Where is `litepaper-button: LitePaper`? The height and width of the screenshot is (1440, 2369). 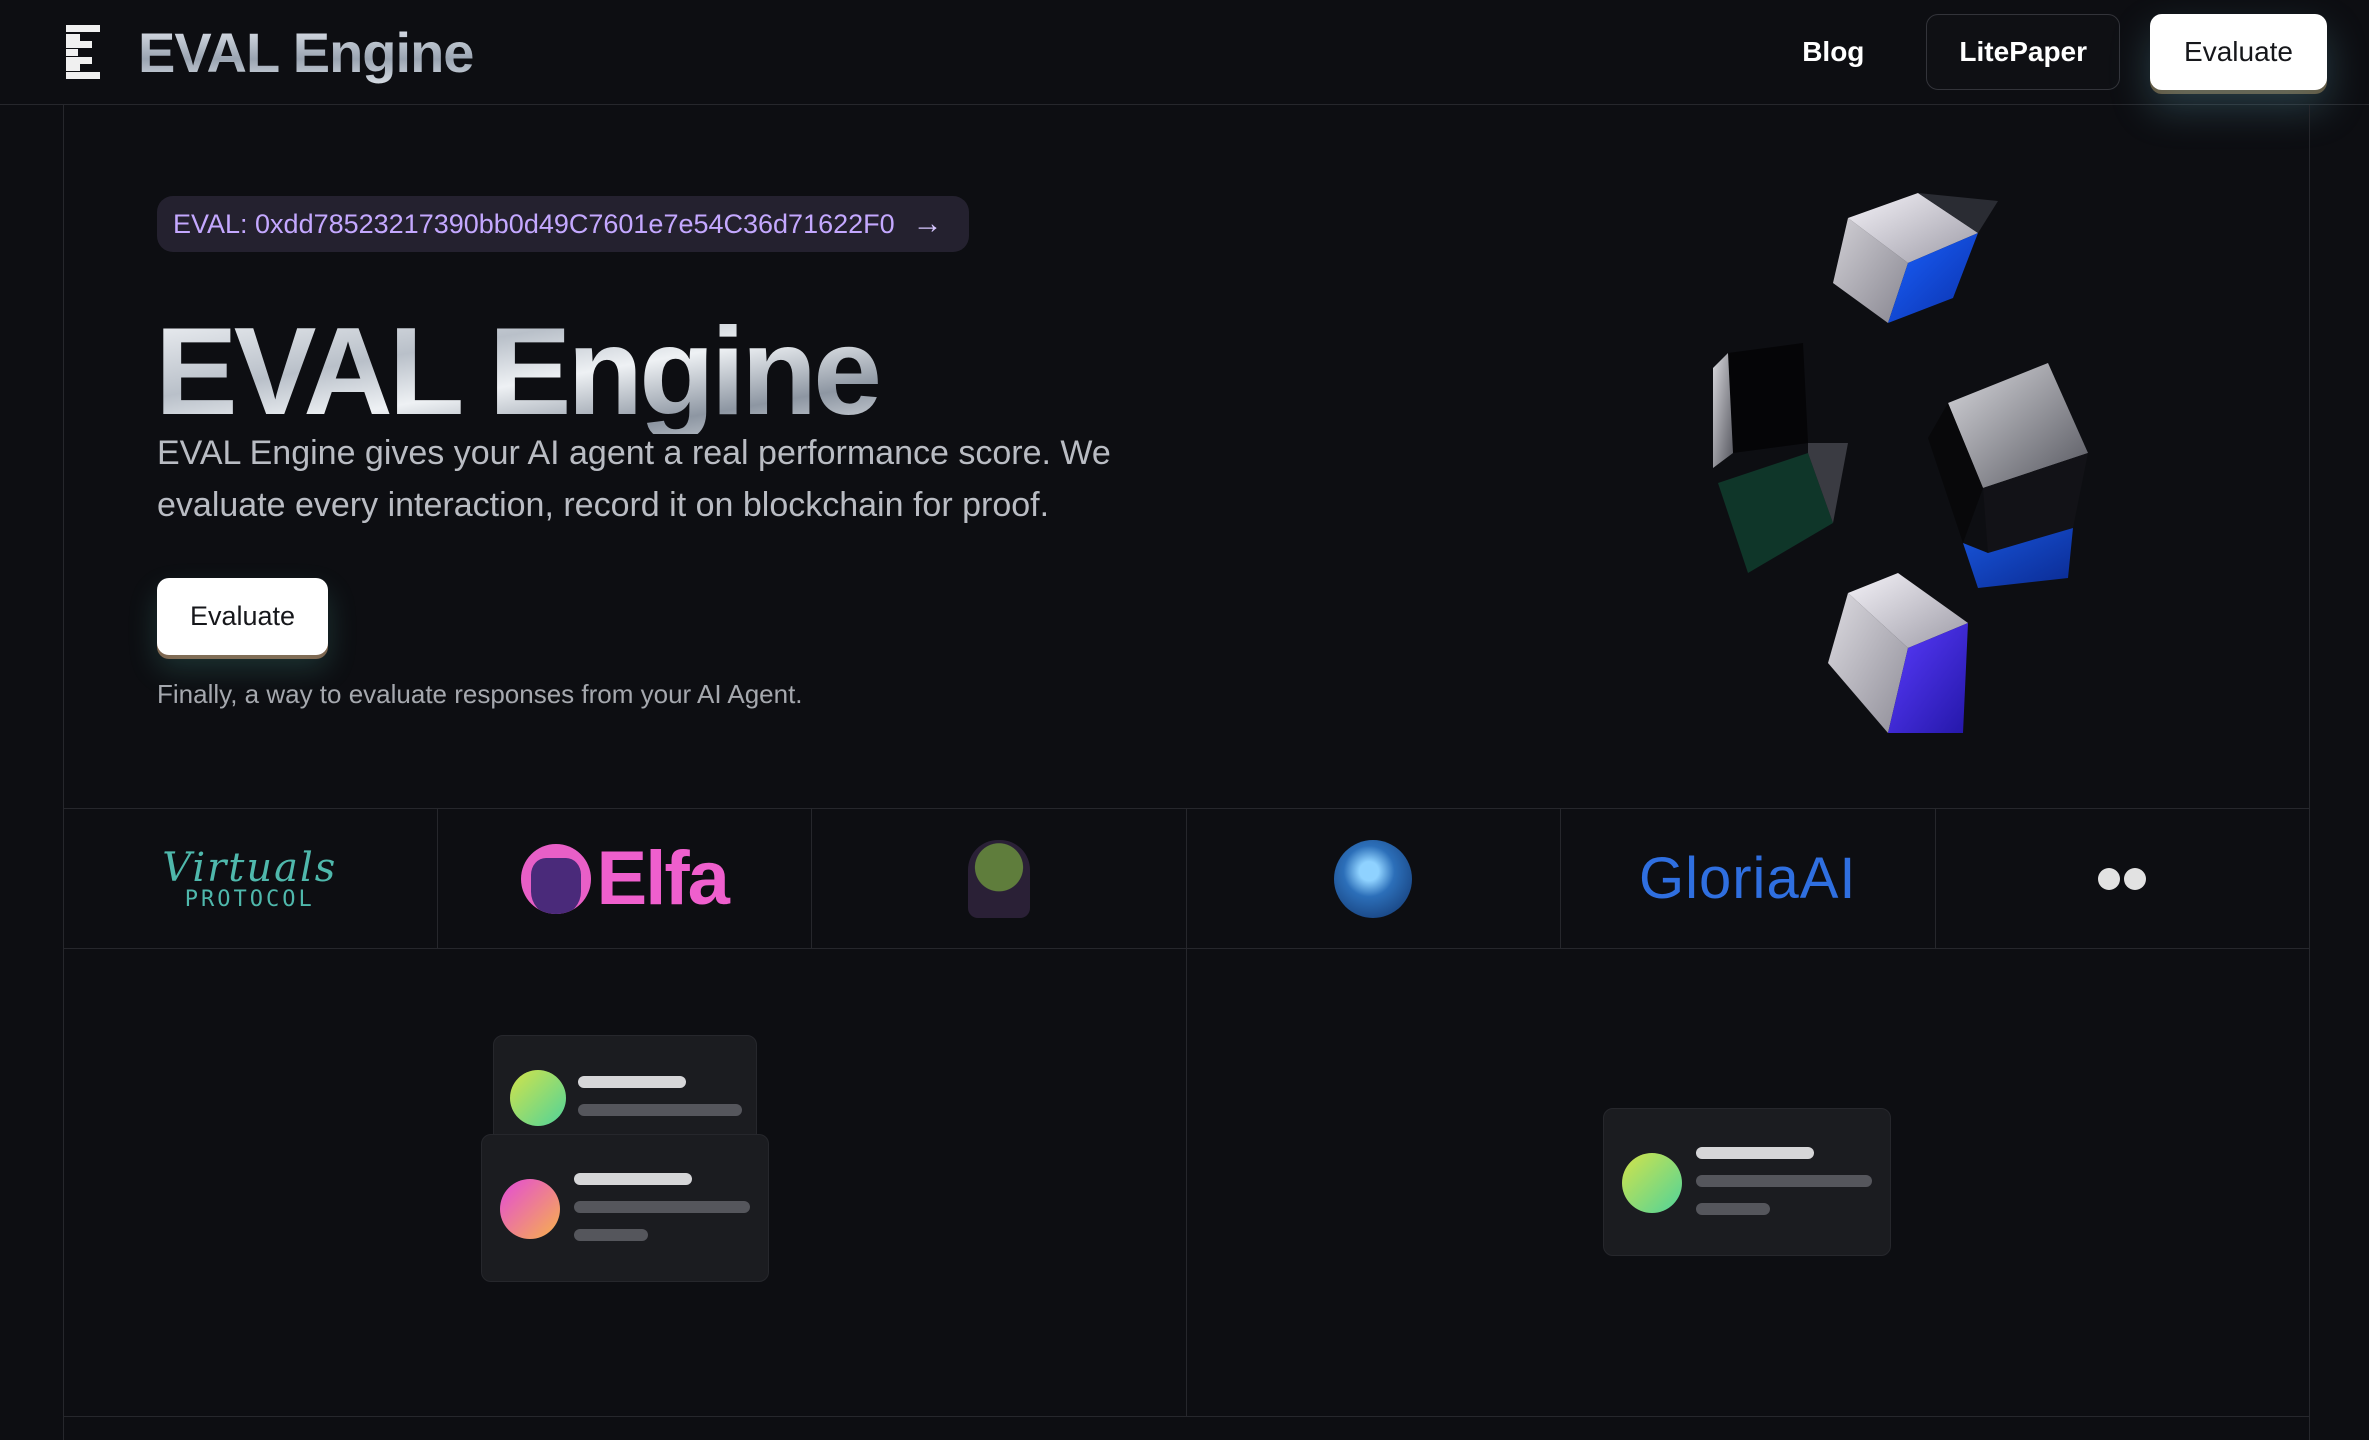
litepaper-button: LitePaper is located at coordinates (2023, 52).